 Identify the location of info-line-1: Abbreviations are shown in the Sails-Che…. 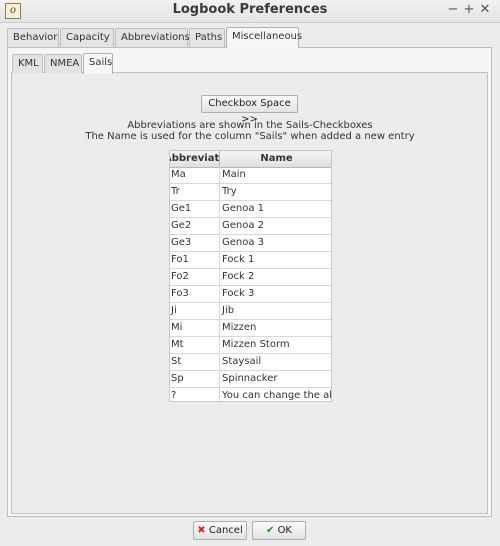
(250, 125).